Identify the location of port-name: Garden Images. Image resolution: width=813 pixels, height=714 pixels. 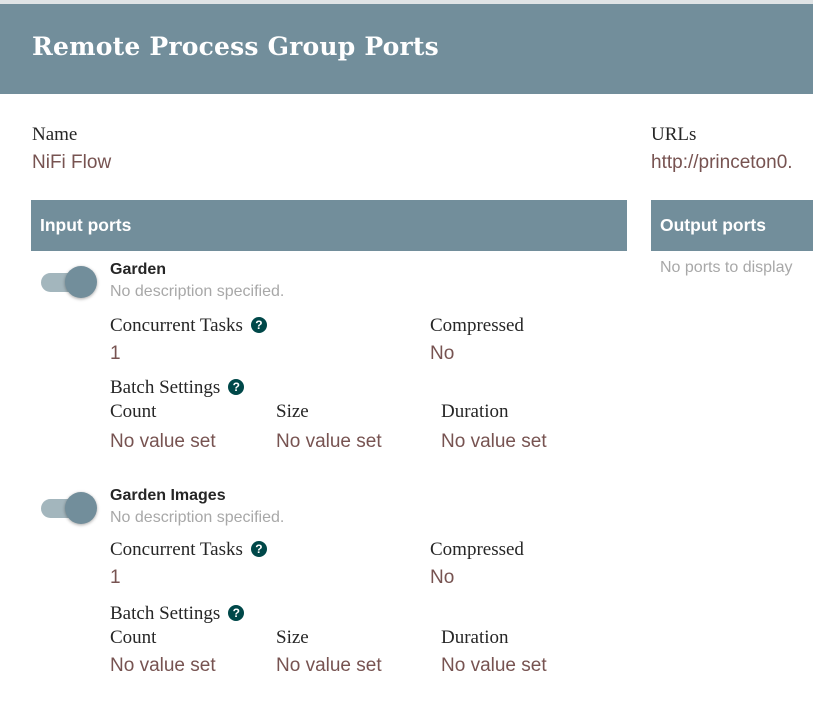
(168, 495).